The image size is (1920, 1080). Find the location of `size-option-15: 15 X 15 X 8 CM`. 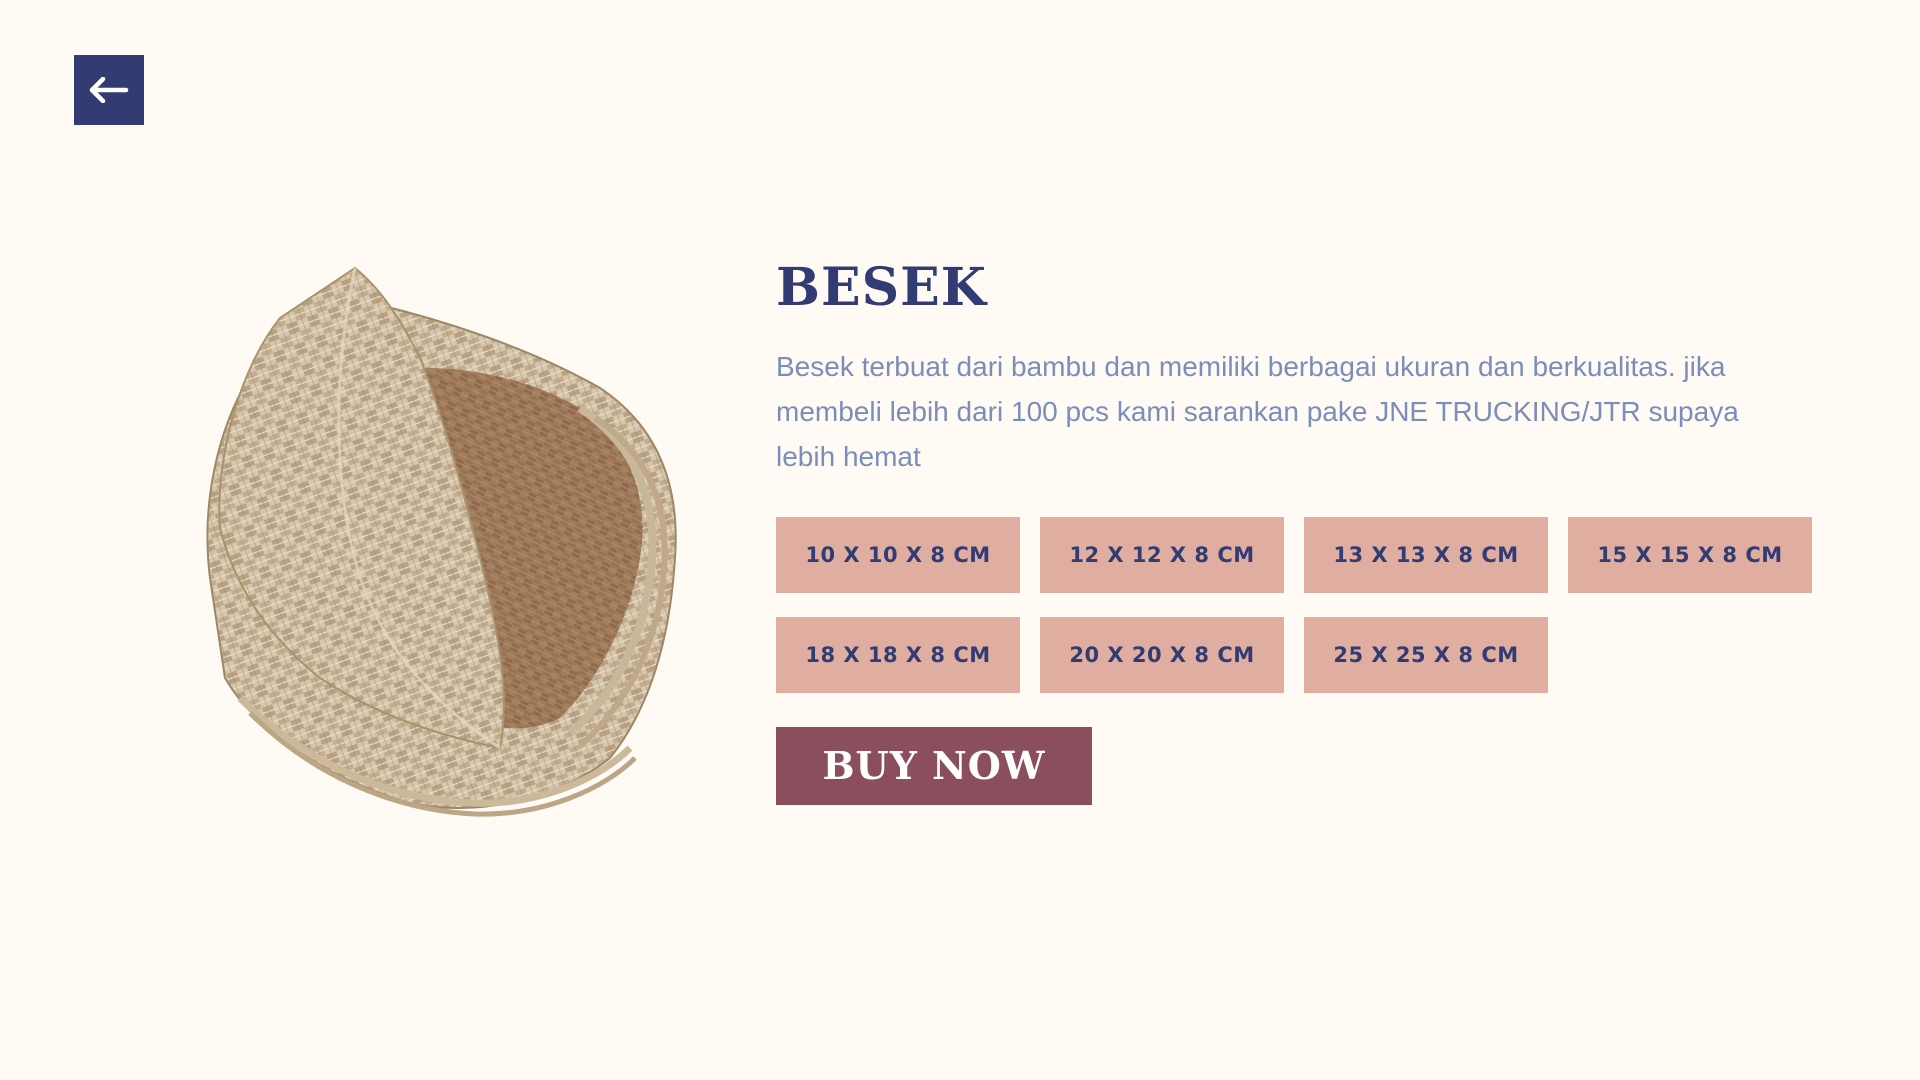

size-option-15: 15 X 15 X 8 CM is located at coordinates (1690, 554).